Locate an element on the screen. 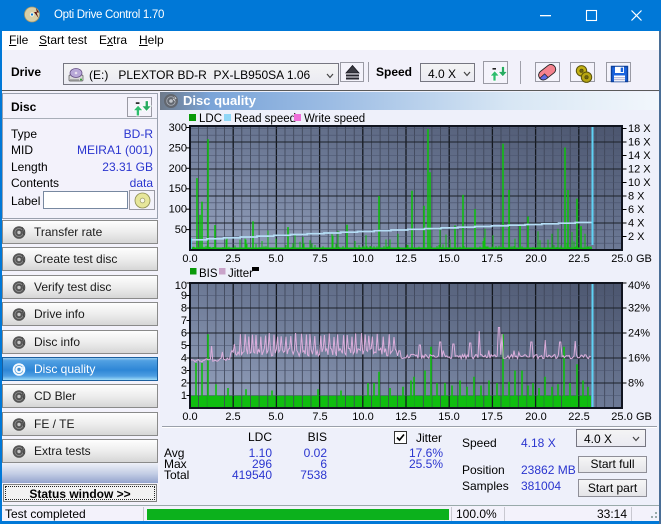  svg-text: 8 X is located at coordinates (636, 197).